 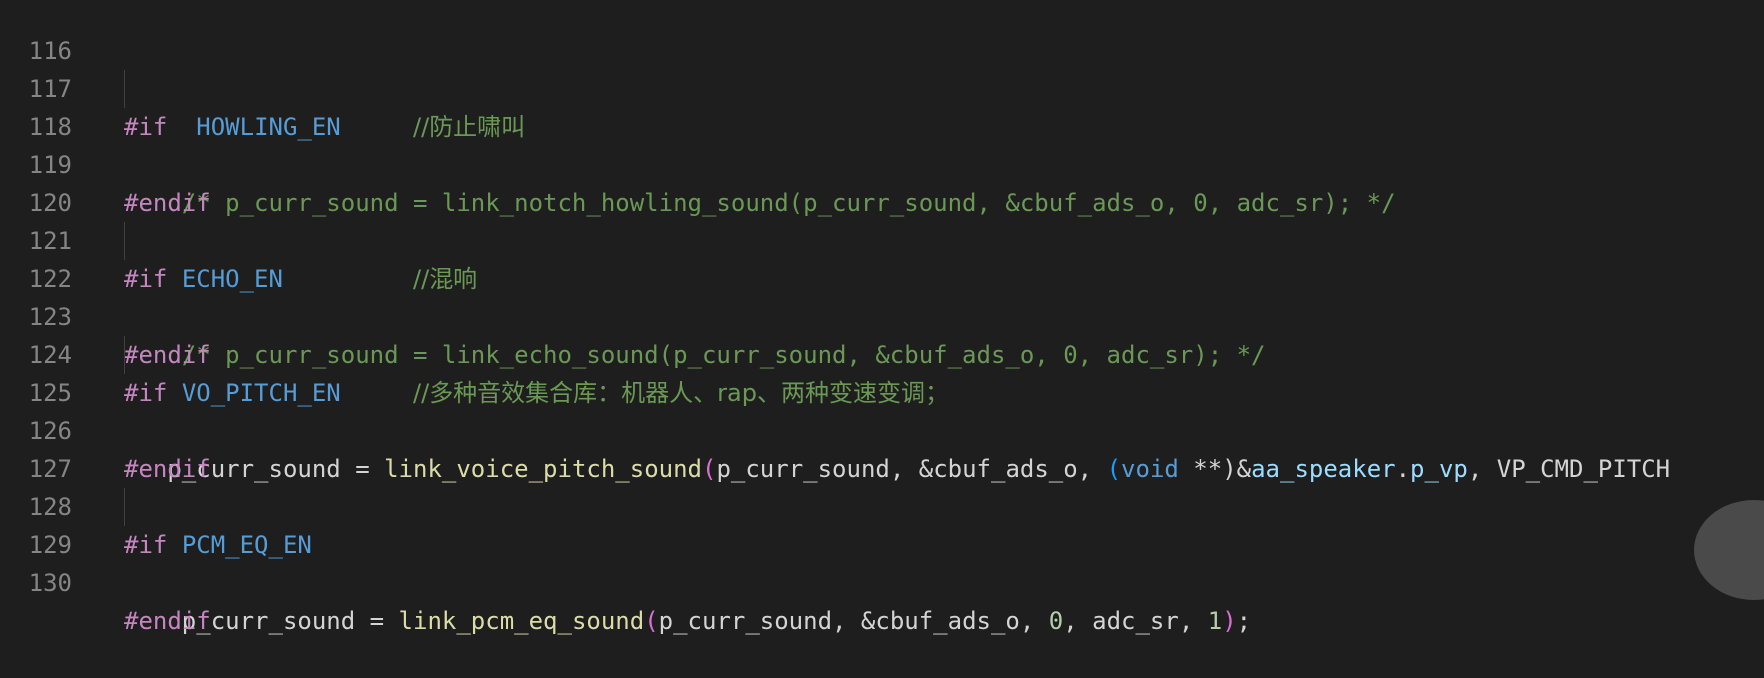 What do you see at coordinates (521, 621) in the screenshot?
I see `function-name: link_pcm_eq_sound` at bounding box center [521, 621].